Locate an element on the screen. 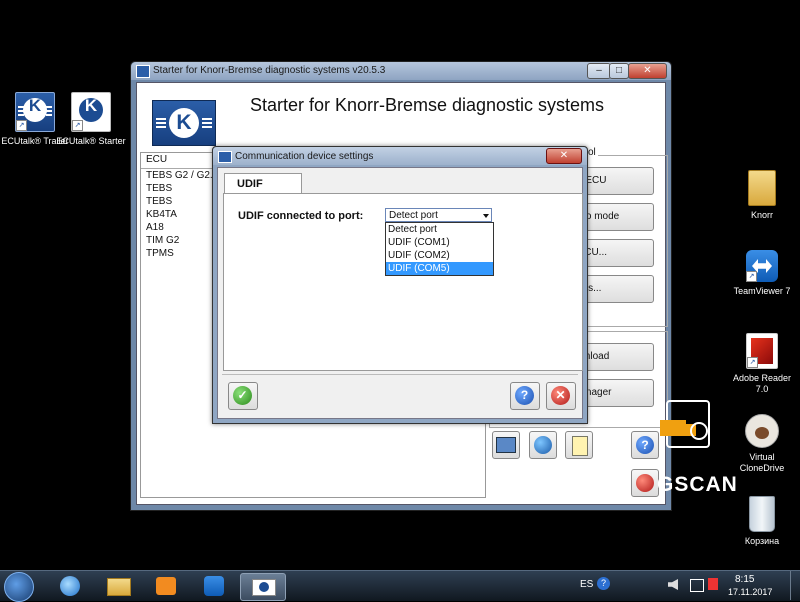 This screenshot has width=800, height=602. knorr-bremse-icon is located at coordinates (264, 587).